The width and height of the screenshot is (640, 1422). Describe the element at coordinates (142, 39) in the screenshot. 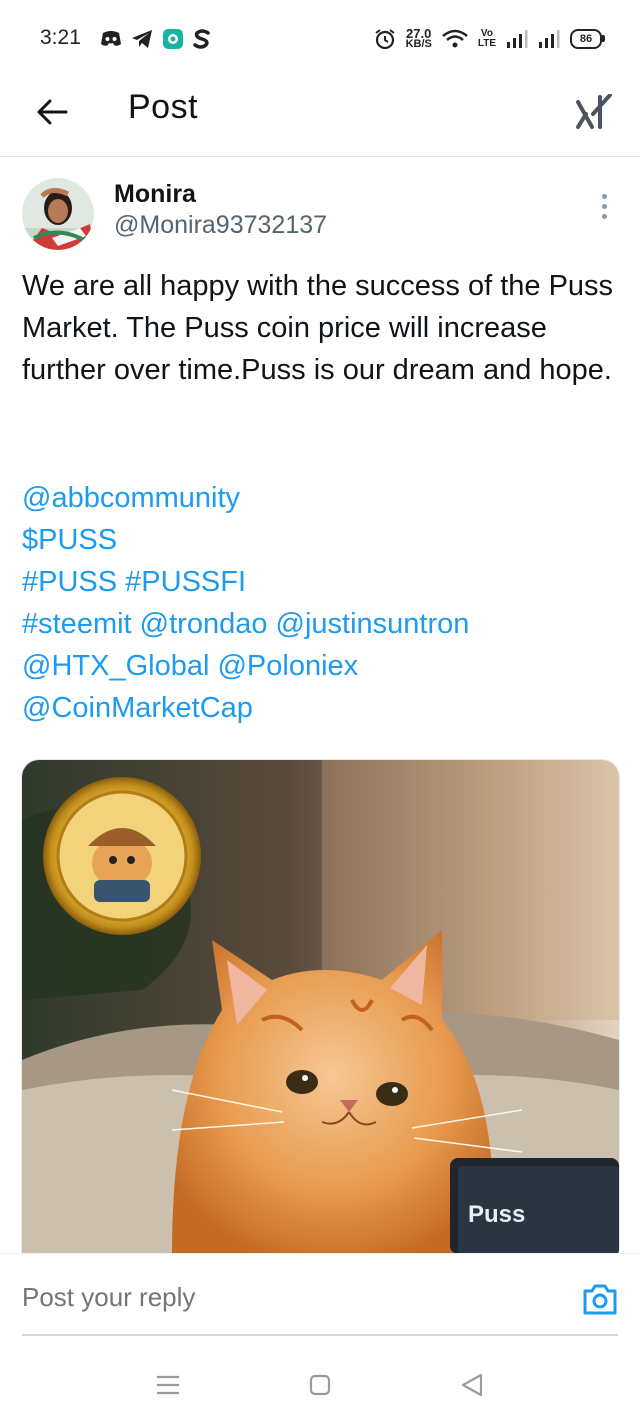

I see `telegram-icon` at that location.